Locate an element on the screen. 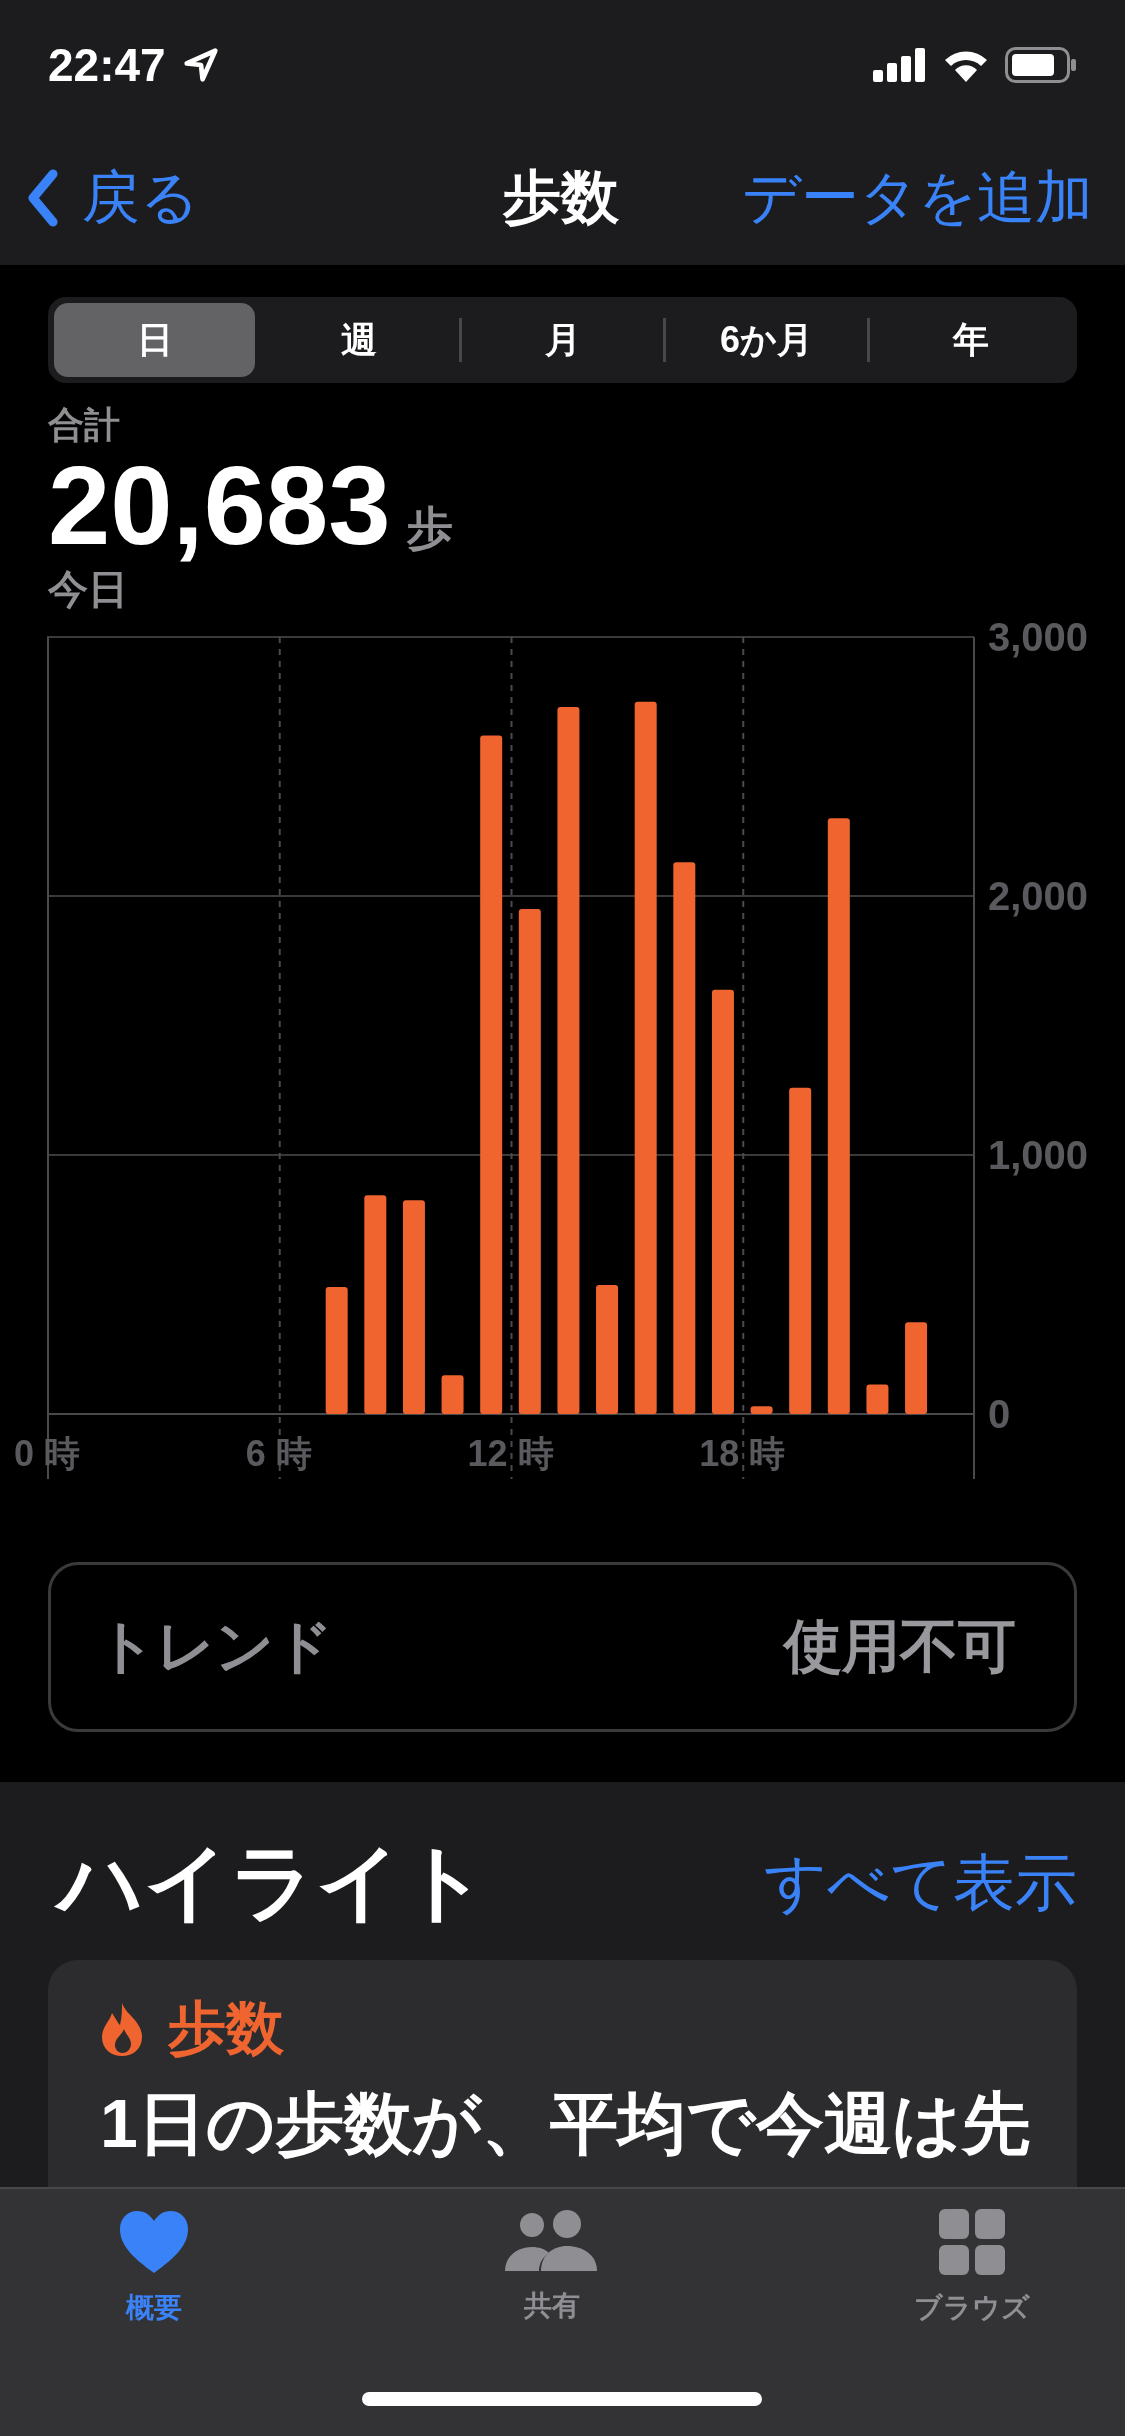 This screenshot has height=2436, width=1125. x-axis-label: 18 時 is located at coordinates (742, 1453).